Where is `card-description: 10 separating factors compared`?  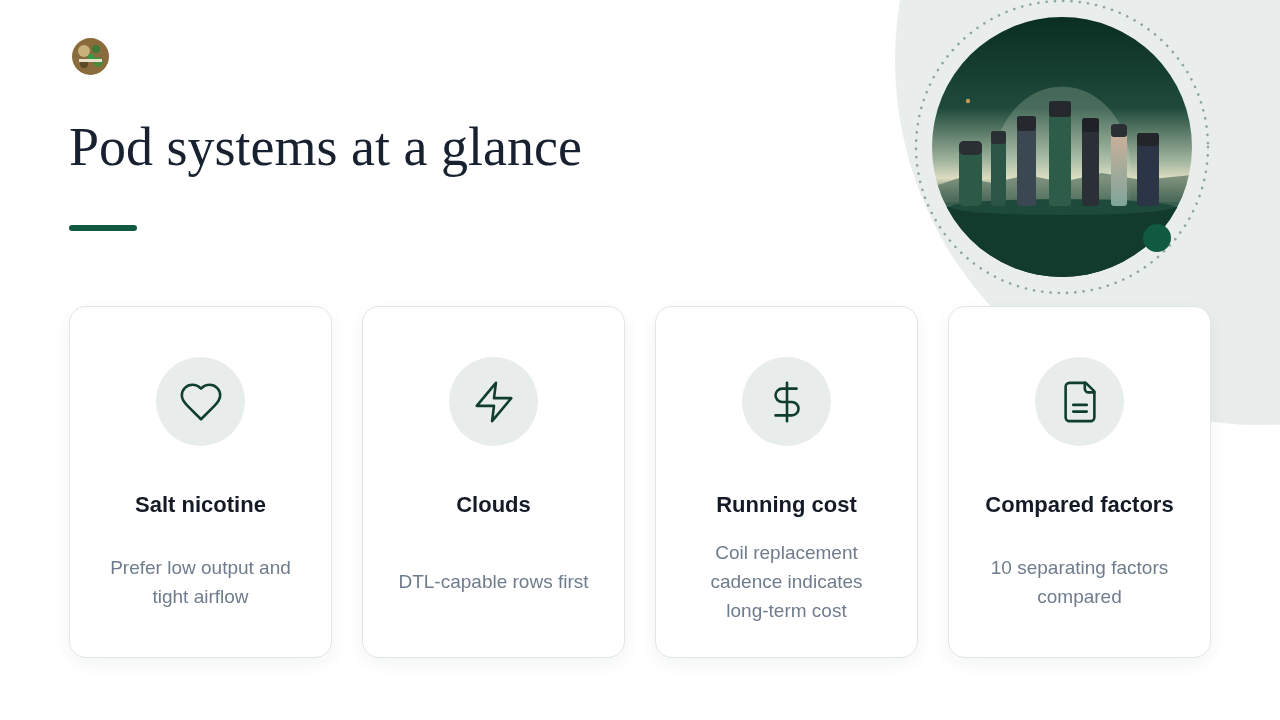 card-description: 10 separating factors compared is located at coordinates (1079, 582).